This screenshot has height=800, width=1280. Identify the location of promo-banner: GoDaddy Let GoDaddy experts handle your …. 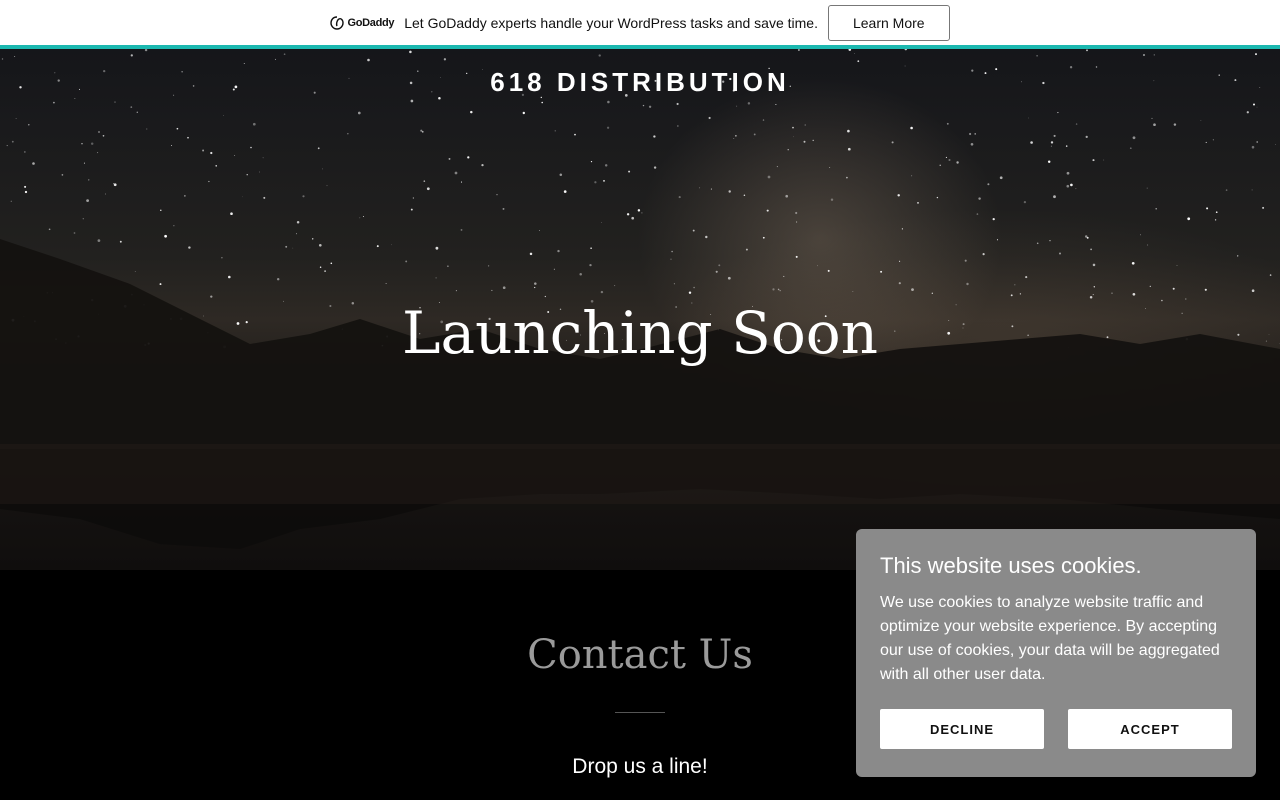
(640, 22).